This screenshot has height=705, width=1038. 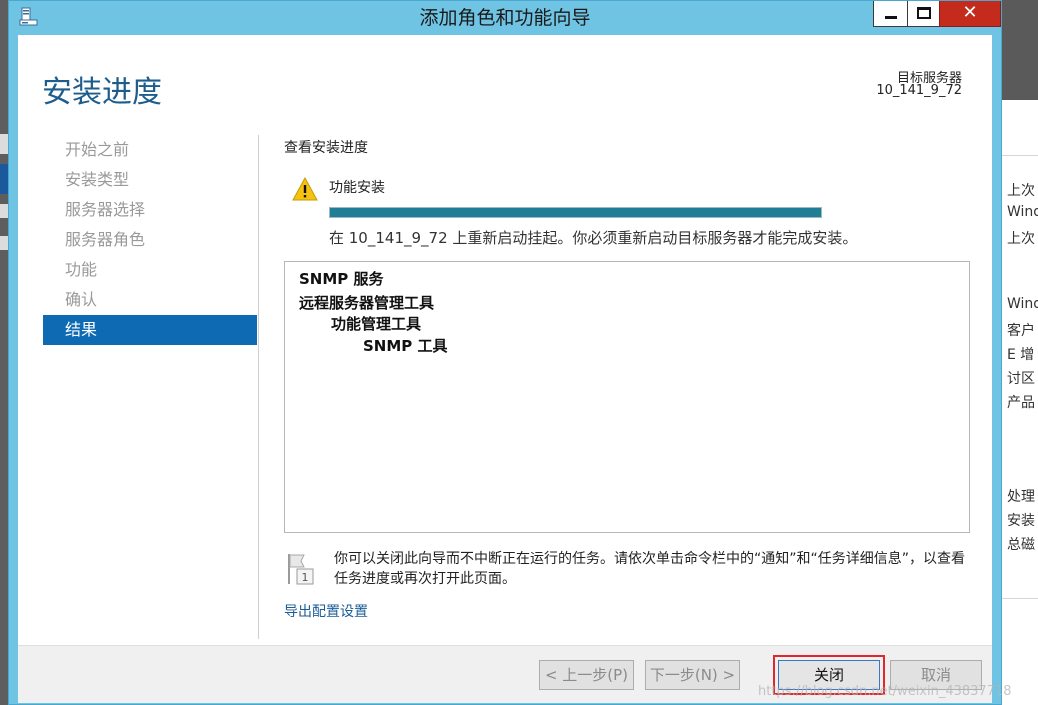 I want to click on background-text: 产品, so click(x=1021, y=403).